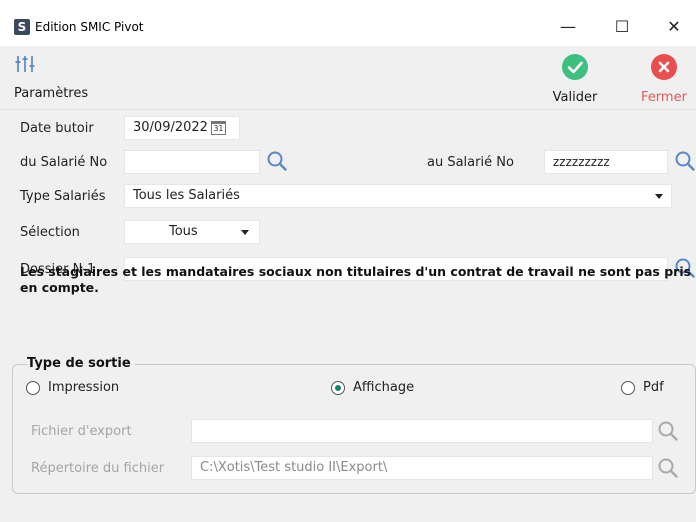 This screenshot has height=522, width=696. Describe the element at coordinates (664, 67) in the screenshot. I see `close-icon` at that location.